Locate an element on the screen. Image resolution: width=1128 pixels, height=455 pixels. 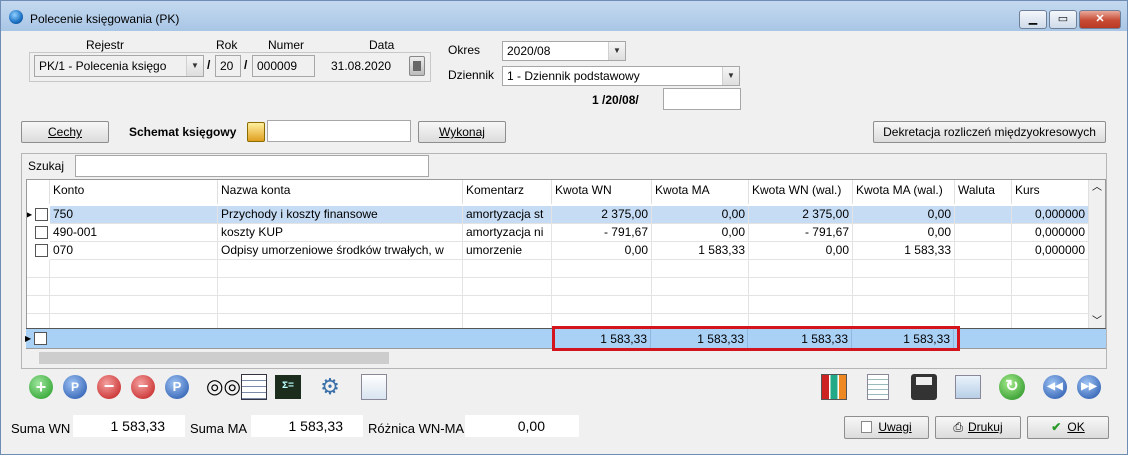
chevron-up-icon: ︿ is located at coordinates (1097, 188).